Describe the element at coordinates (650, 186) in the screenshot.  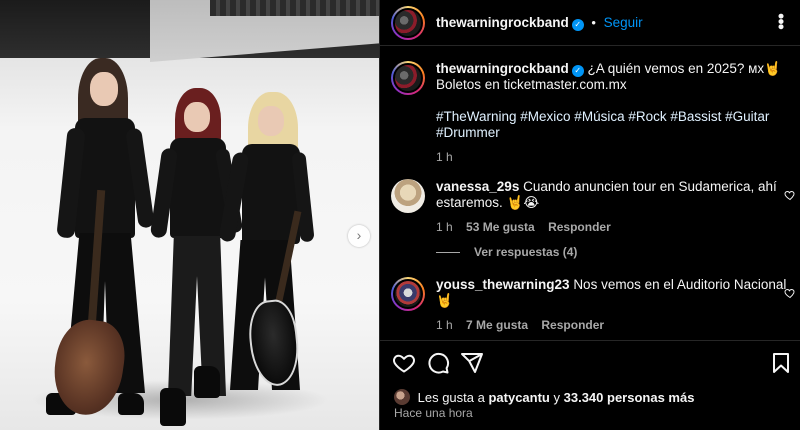
I see `comment-text-line1: Cuando anuncien tour en Sudamerica, ahí` at that location.